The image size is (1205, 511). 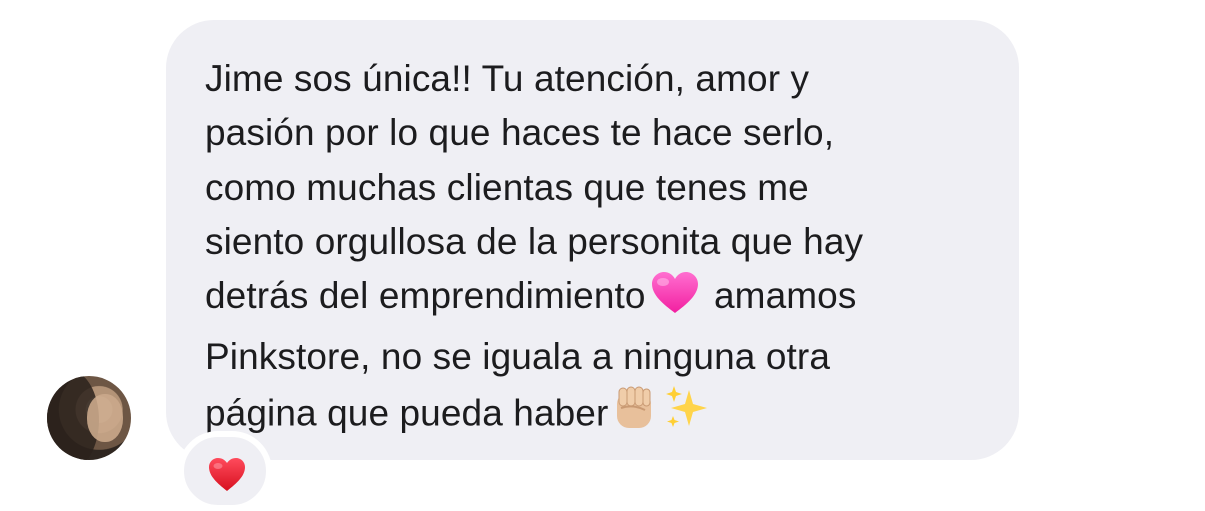 I want to click on avatar, so click(x=89, y=418).